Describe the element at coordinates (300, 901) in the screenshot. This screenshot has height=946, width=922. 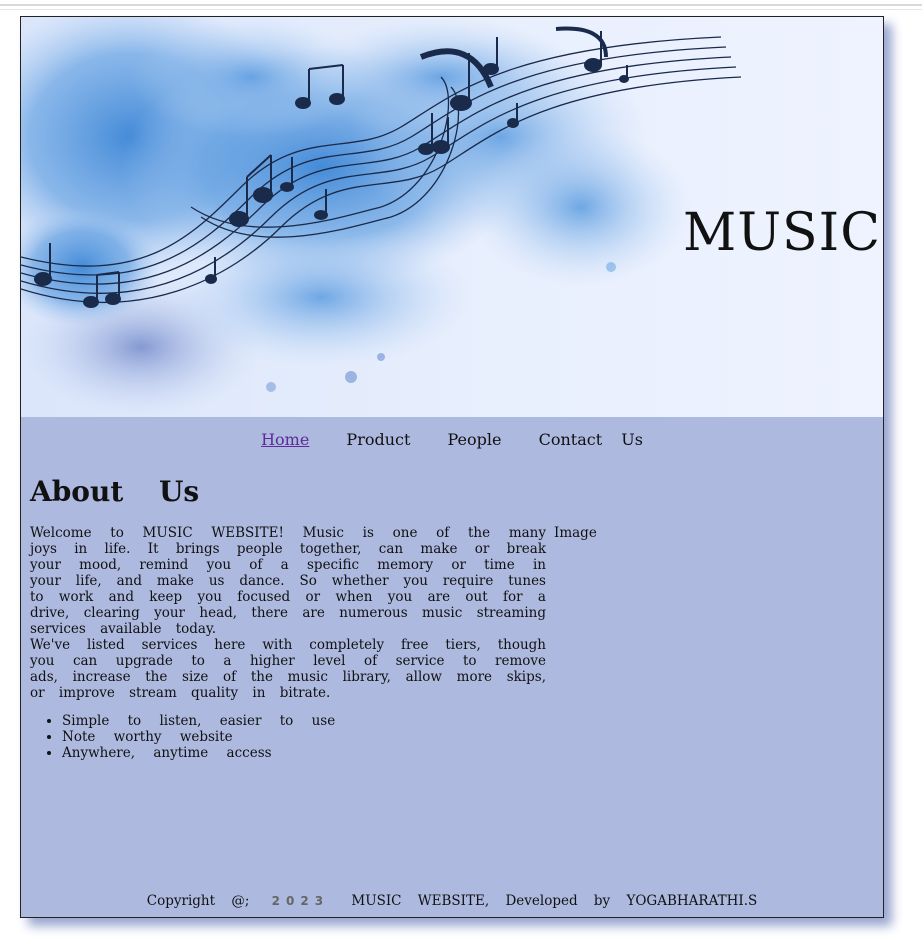
I see `footer-year: 2023` at that location.